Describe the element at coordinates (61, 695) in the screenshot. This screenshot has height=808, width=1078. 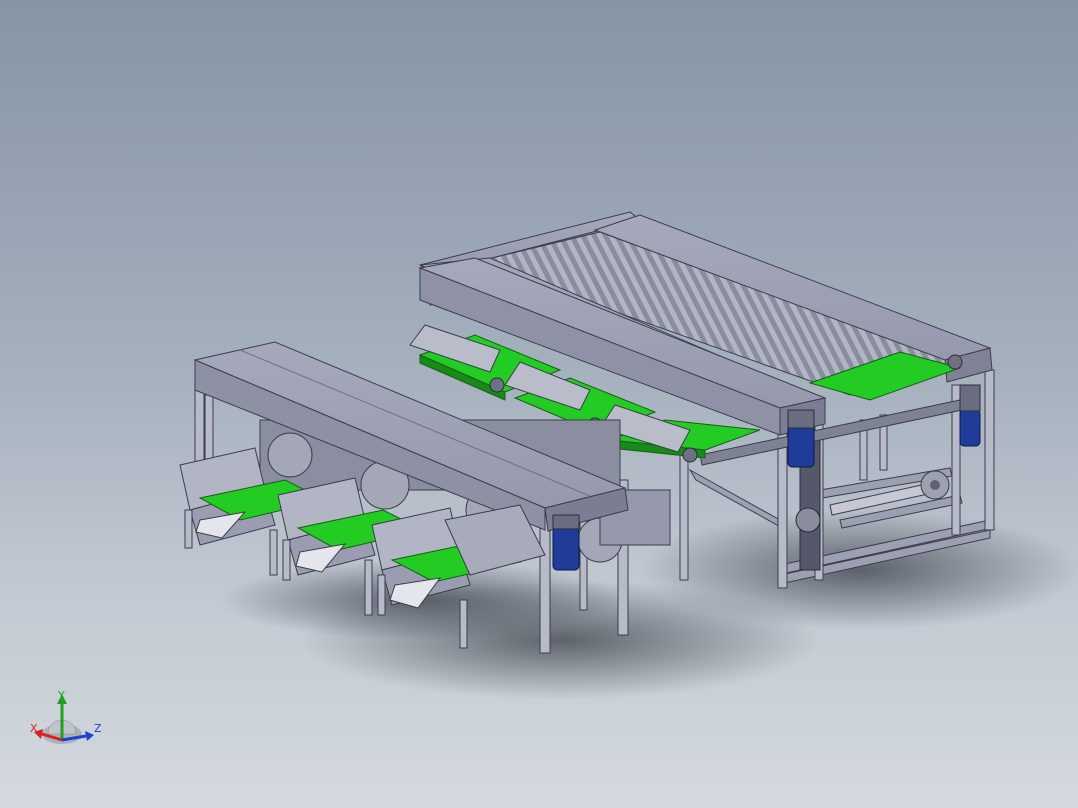
I see `y-axis-label: Y` at that location.